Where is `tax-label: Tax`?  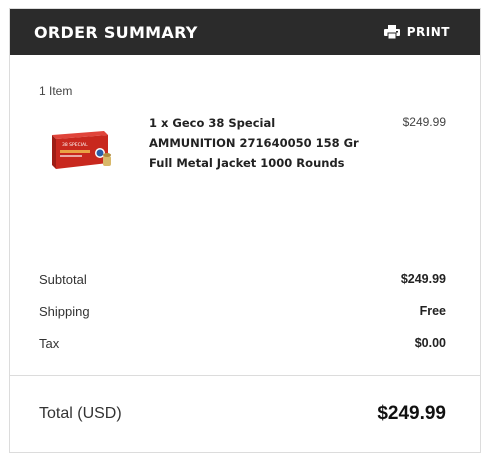 tax-label: Tax is located at coordinates (49, 343).